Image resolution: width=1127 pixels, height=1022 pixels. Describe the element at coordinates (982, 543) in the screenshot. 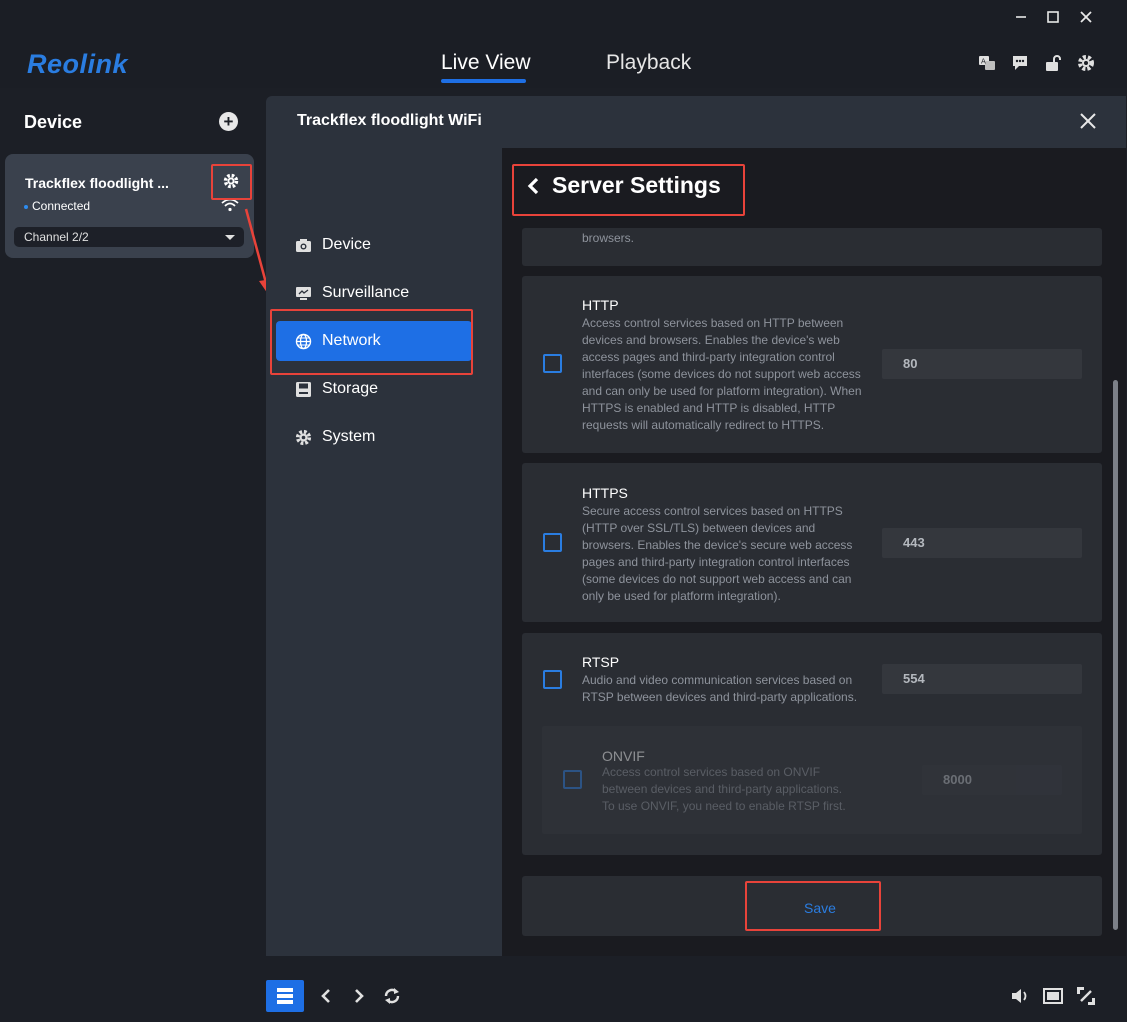

I see `https-port-input: 443` at that location.